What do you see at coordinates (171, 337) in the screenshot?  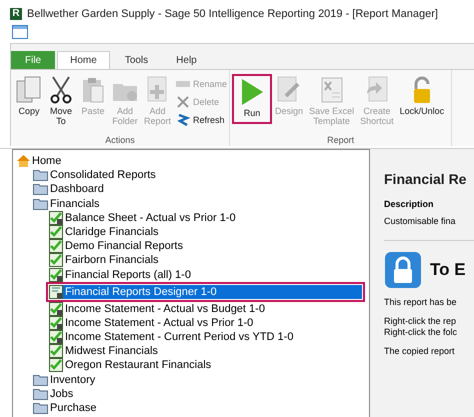 I see `tree-item: Income Statement - Current Period vs YTD 1-0` at bounding box center [171, 337].